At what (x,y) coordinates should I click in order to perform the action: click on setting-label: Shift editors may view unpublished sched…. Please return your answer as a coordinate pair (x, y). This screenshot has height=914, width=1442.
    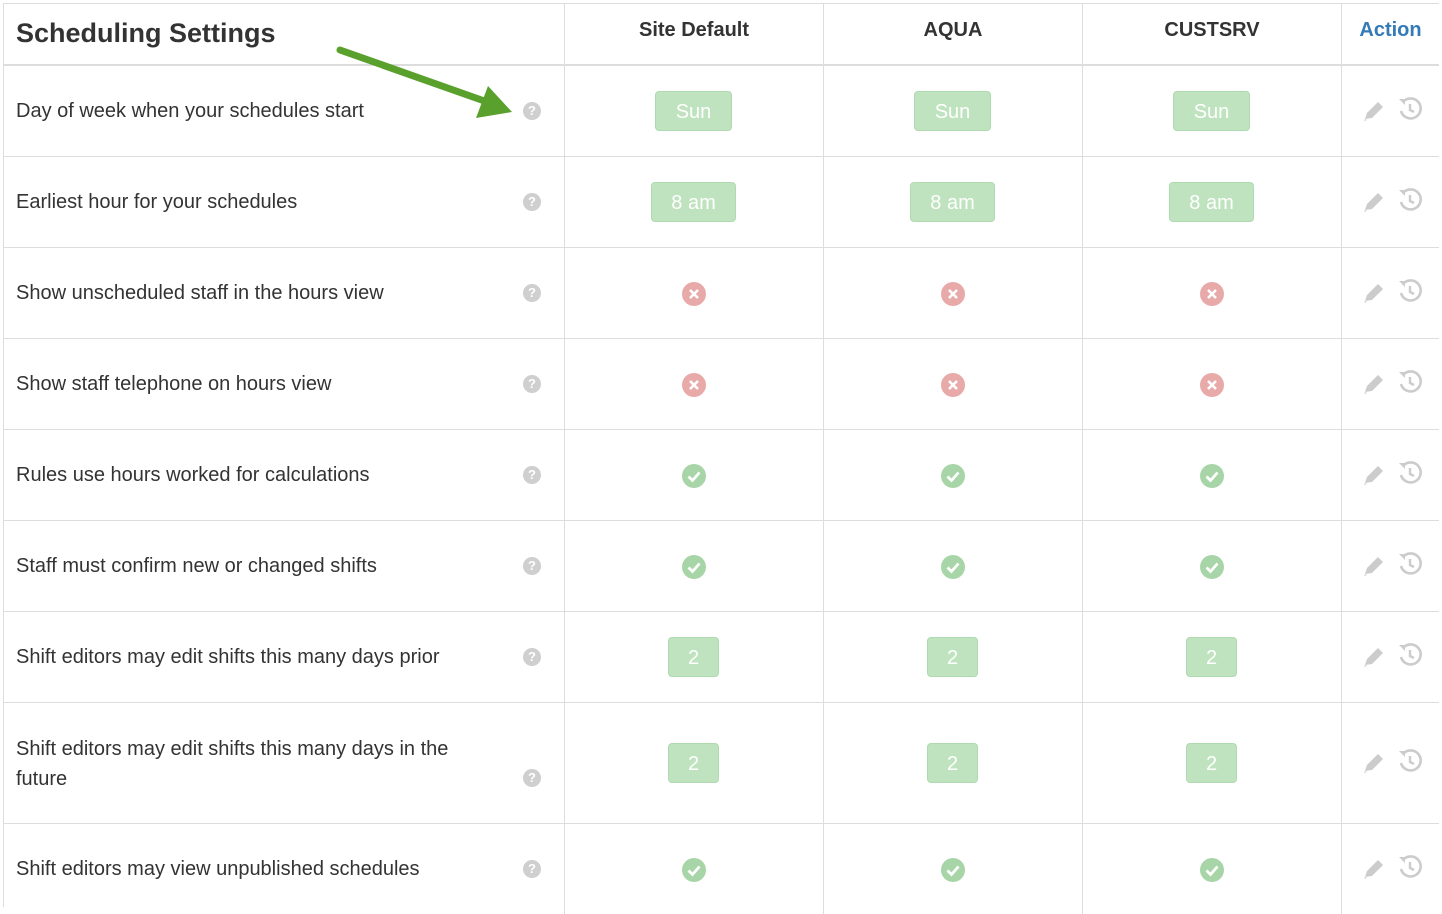
    Looking at the image, I should click on (218, 869).